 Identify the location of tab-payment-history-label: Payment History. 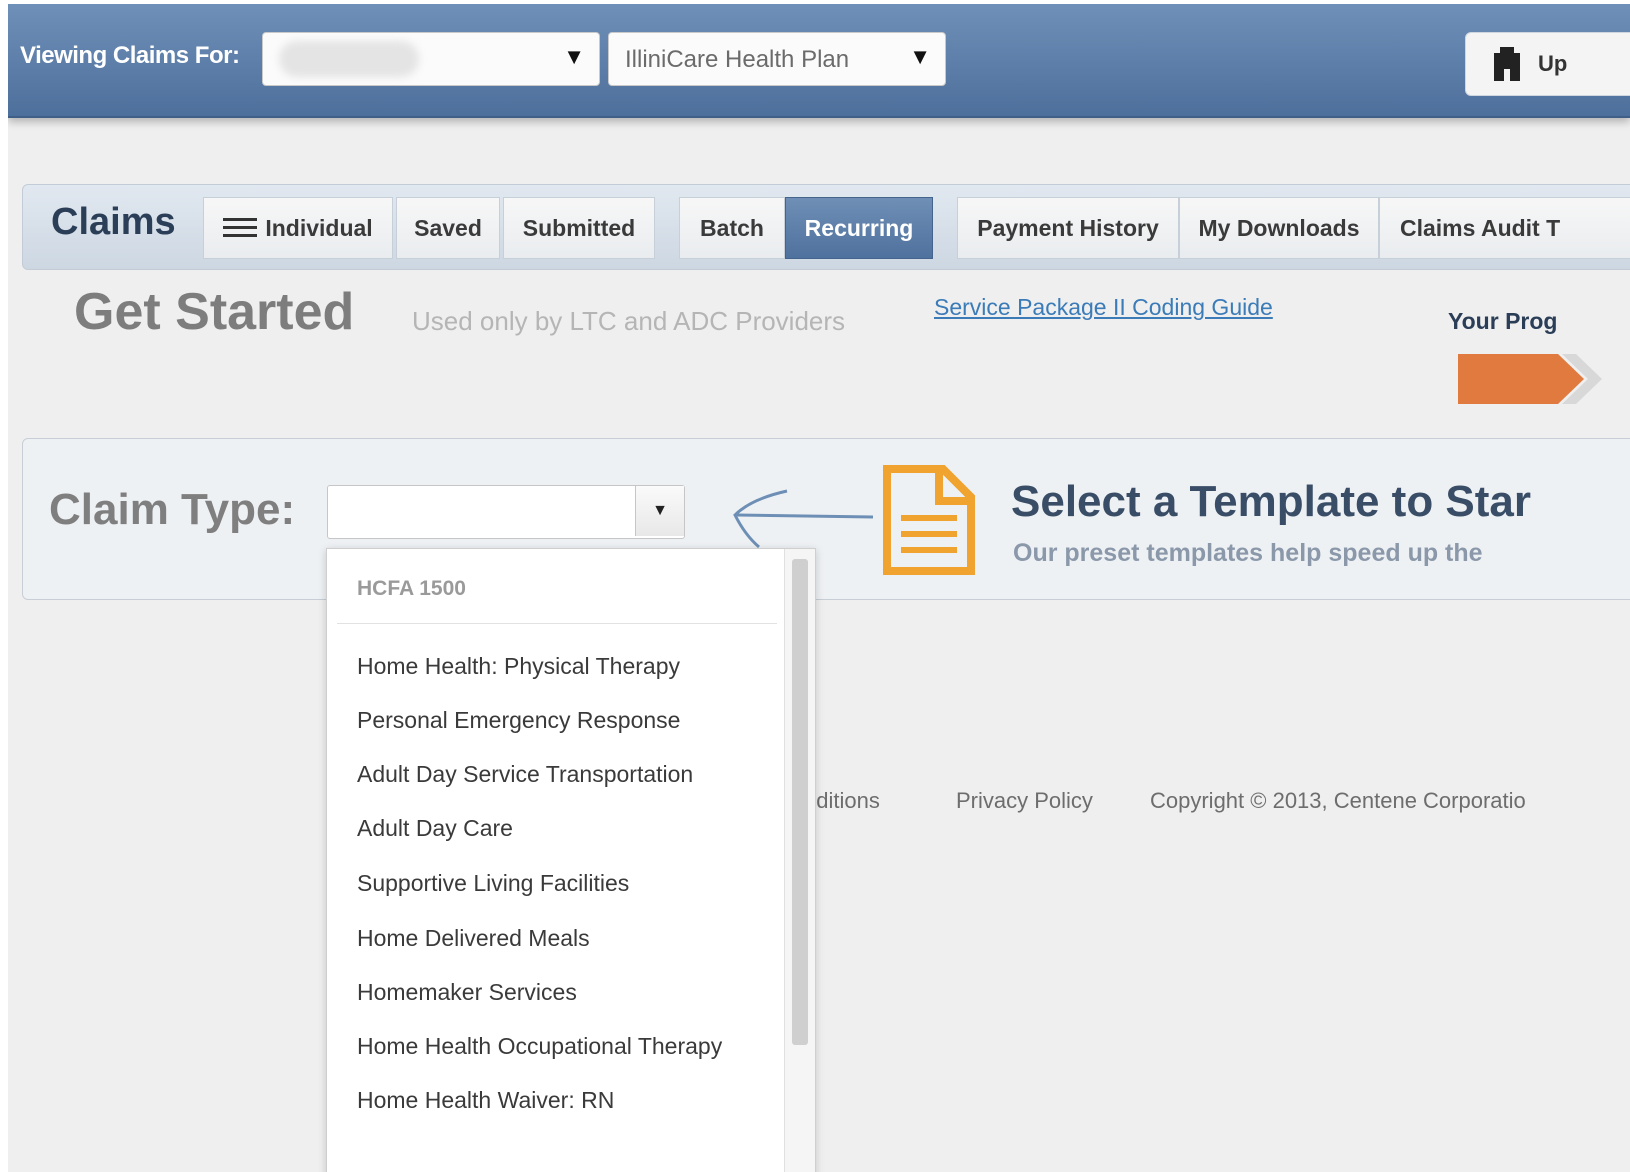
(1068, 227).